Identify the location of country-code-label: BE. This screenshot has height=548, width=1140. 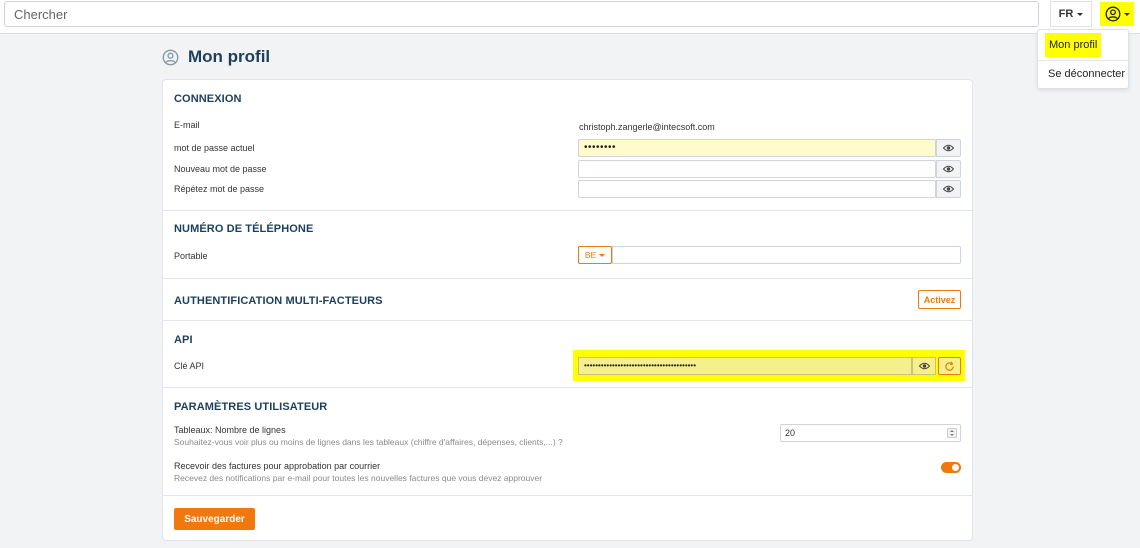
(590, 255).